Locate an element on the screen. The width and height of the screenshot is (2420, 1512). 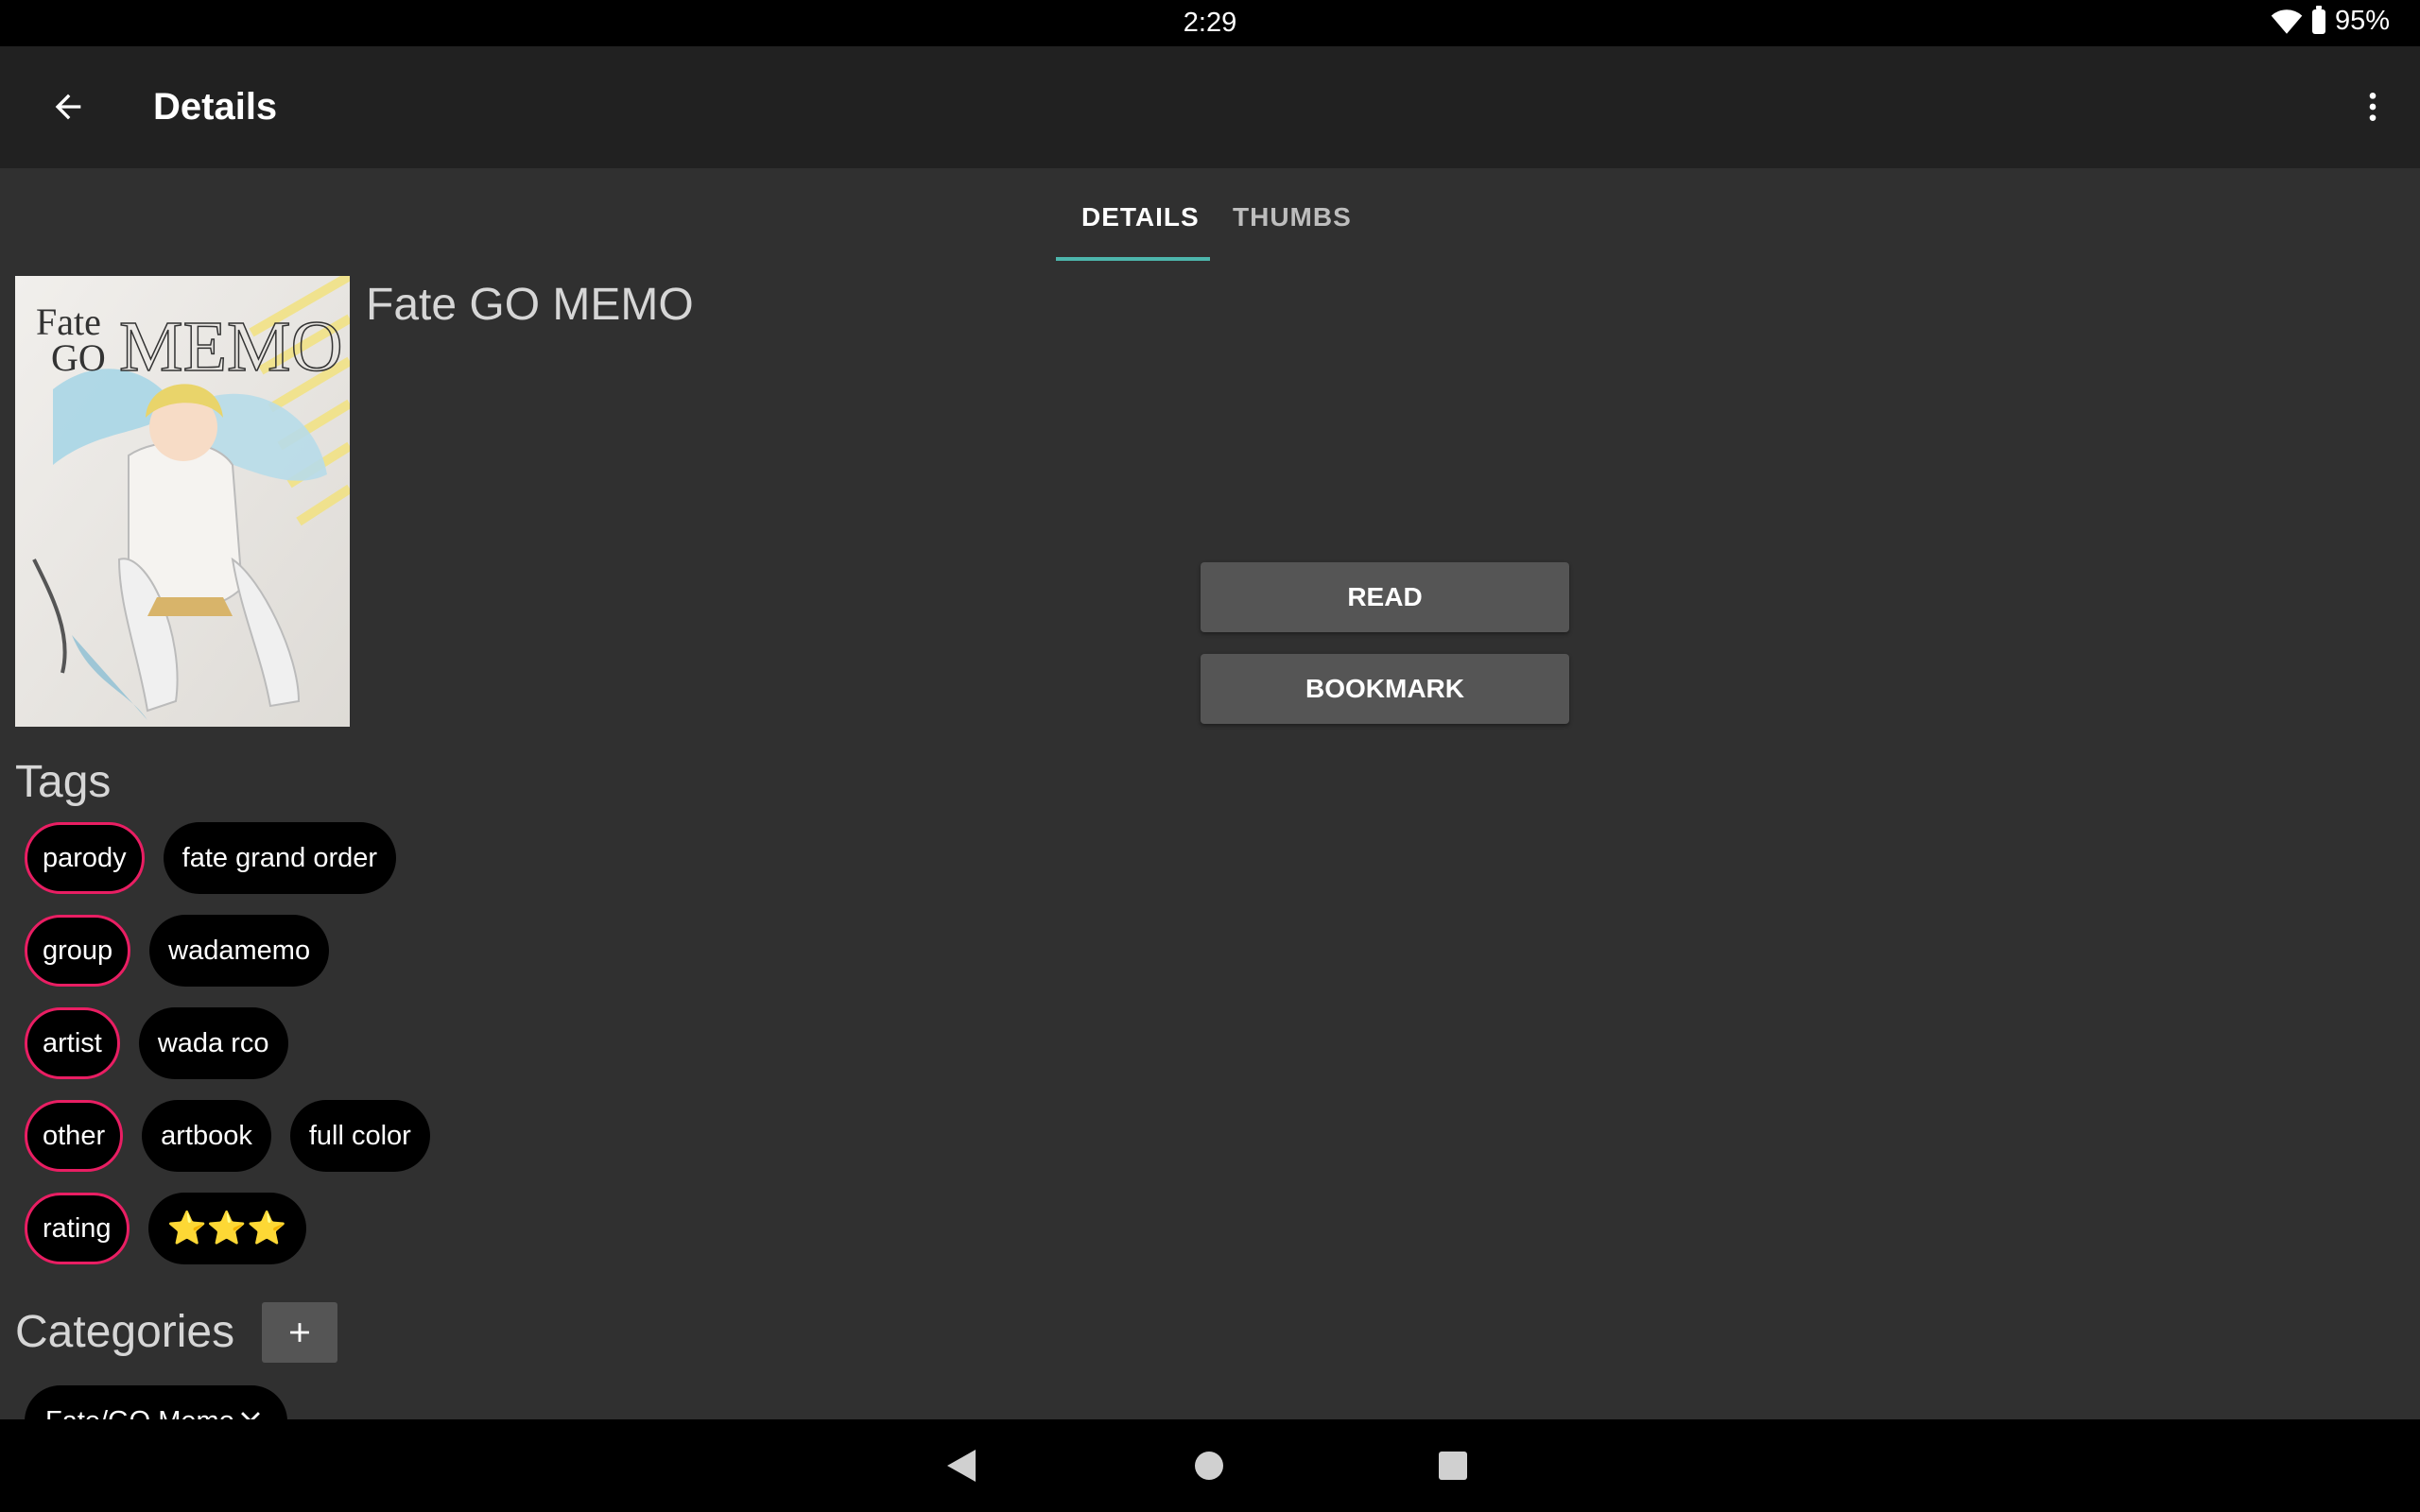
plus-icon is located at coordinates (299, 1332).